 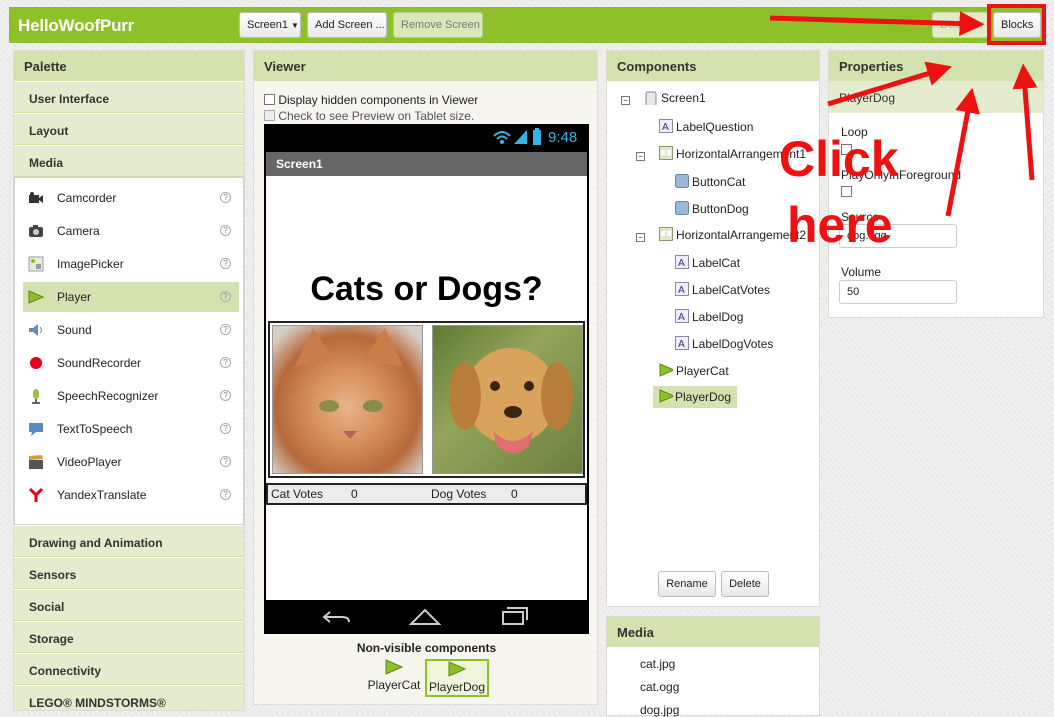 I want to click on arrow-to-blocks-diagonal, so click(x=889, y=84).